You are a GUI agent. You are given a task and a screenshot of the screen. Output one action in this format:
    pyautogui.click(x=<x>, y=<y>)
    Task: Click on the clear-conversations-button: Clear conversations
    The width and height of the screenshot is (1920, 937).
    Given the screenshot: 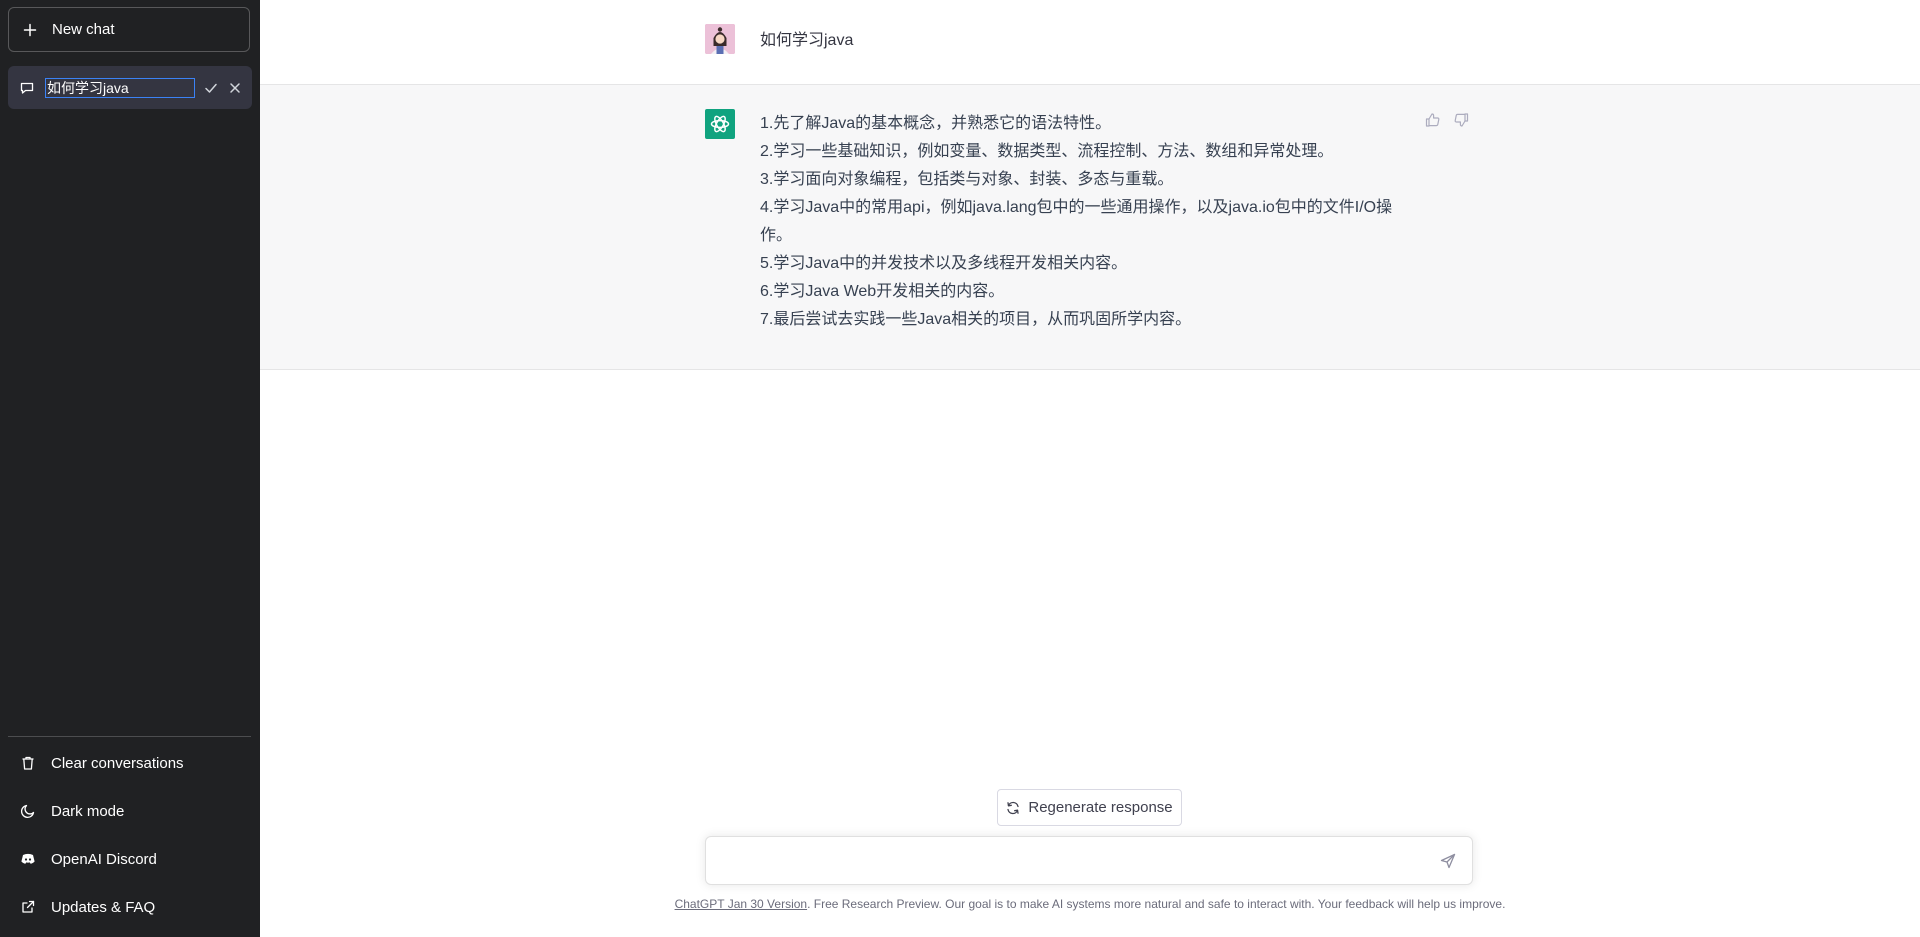 What is the action you would take?
    pyautogui.click(x=129, y=763)
    